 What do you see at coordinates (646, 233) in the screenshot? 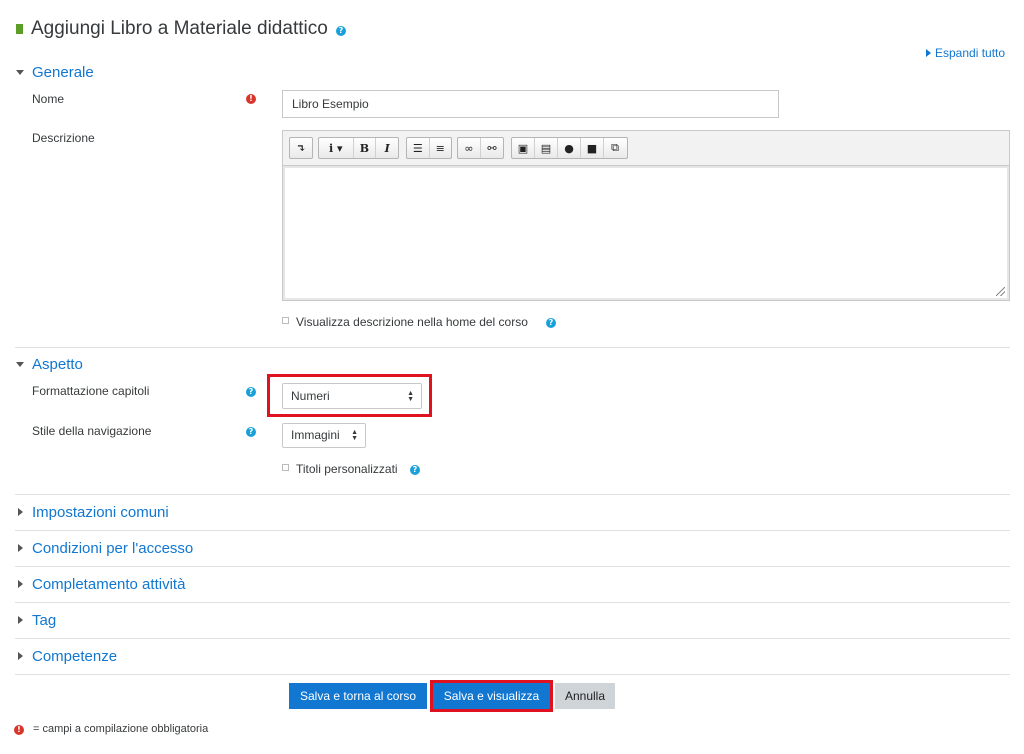
I see `editor-textarea` at bounding box center [646, 233].